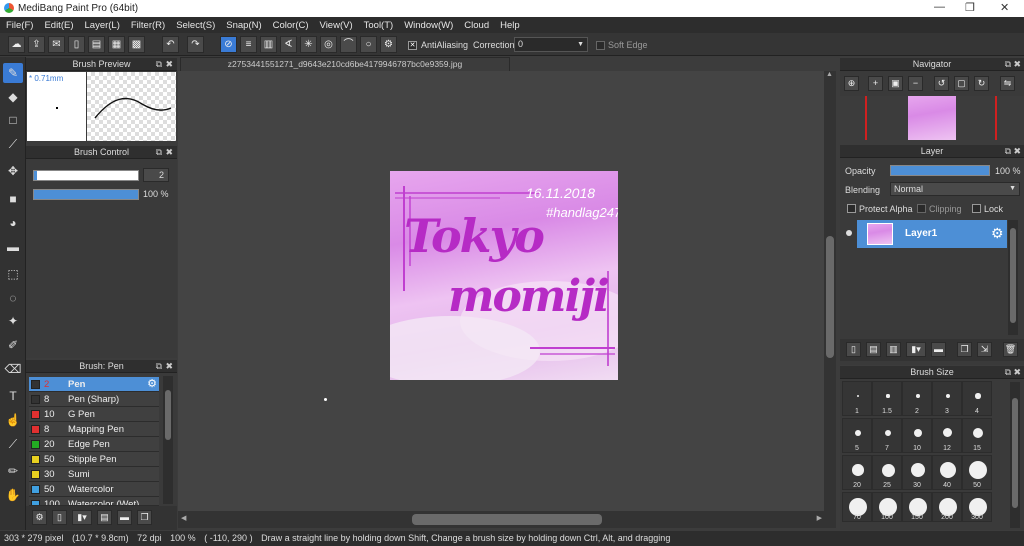  I want to click on layer-settings-gear-icon: ⚙, so click(997, 233).